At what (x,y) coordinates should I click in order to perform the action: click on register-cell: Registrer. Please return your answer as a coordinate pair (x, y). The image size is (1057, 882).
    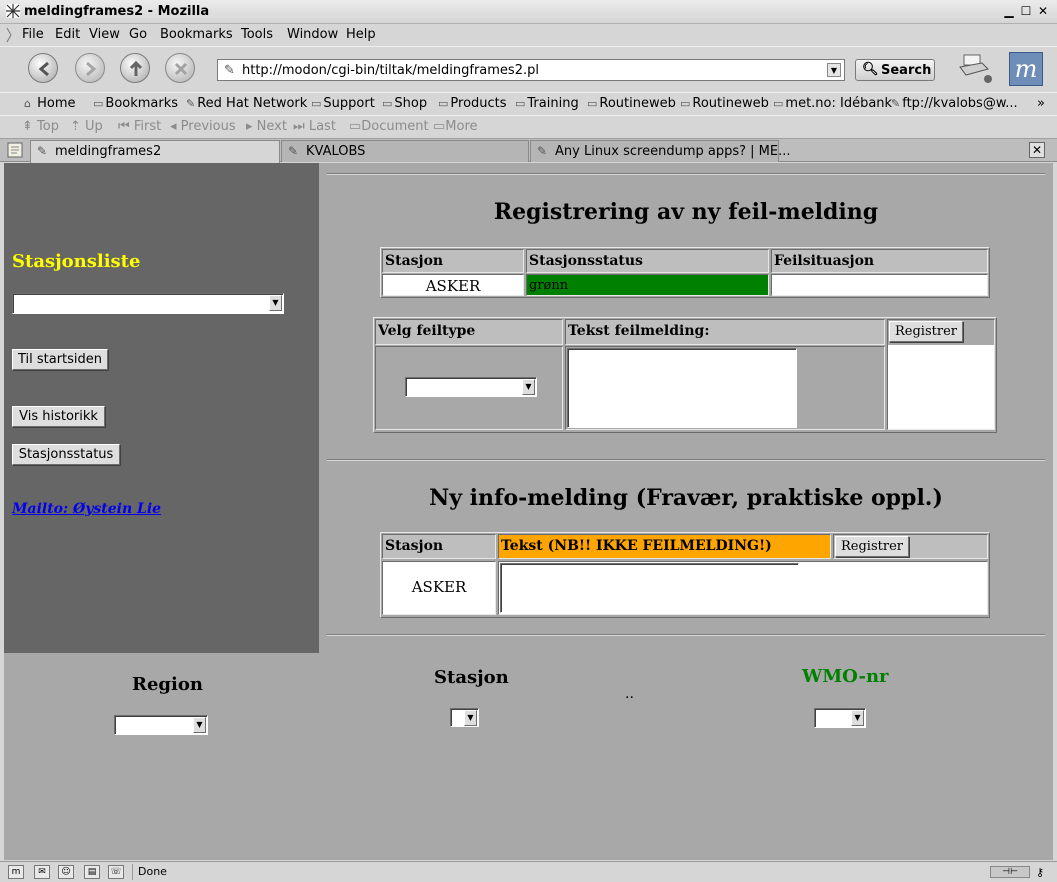
    Looking at the image, I should click on (941, 374).